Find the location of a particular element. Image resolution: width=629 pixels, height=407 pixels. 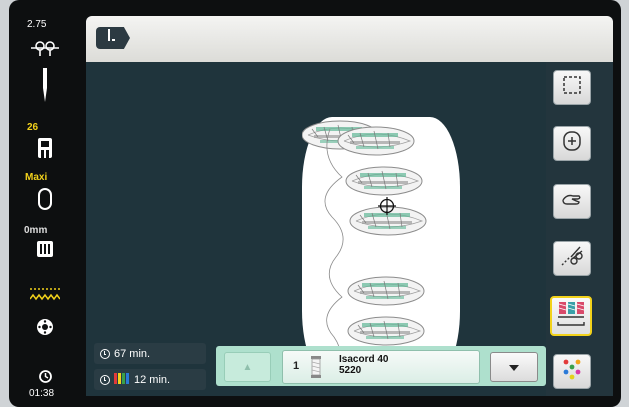

feed-dog-icon is located at coordinates (45, 249).